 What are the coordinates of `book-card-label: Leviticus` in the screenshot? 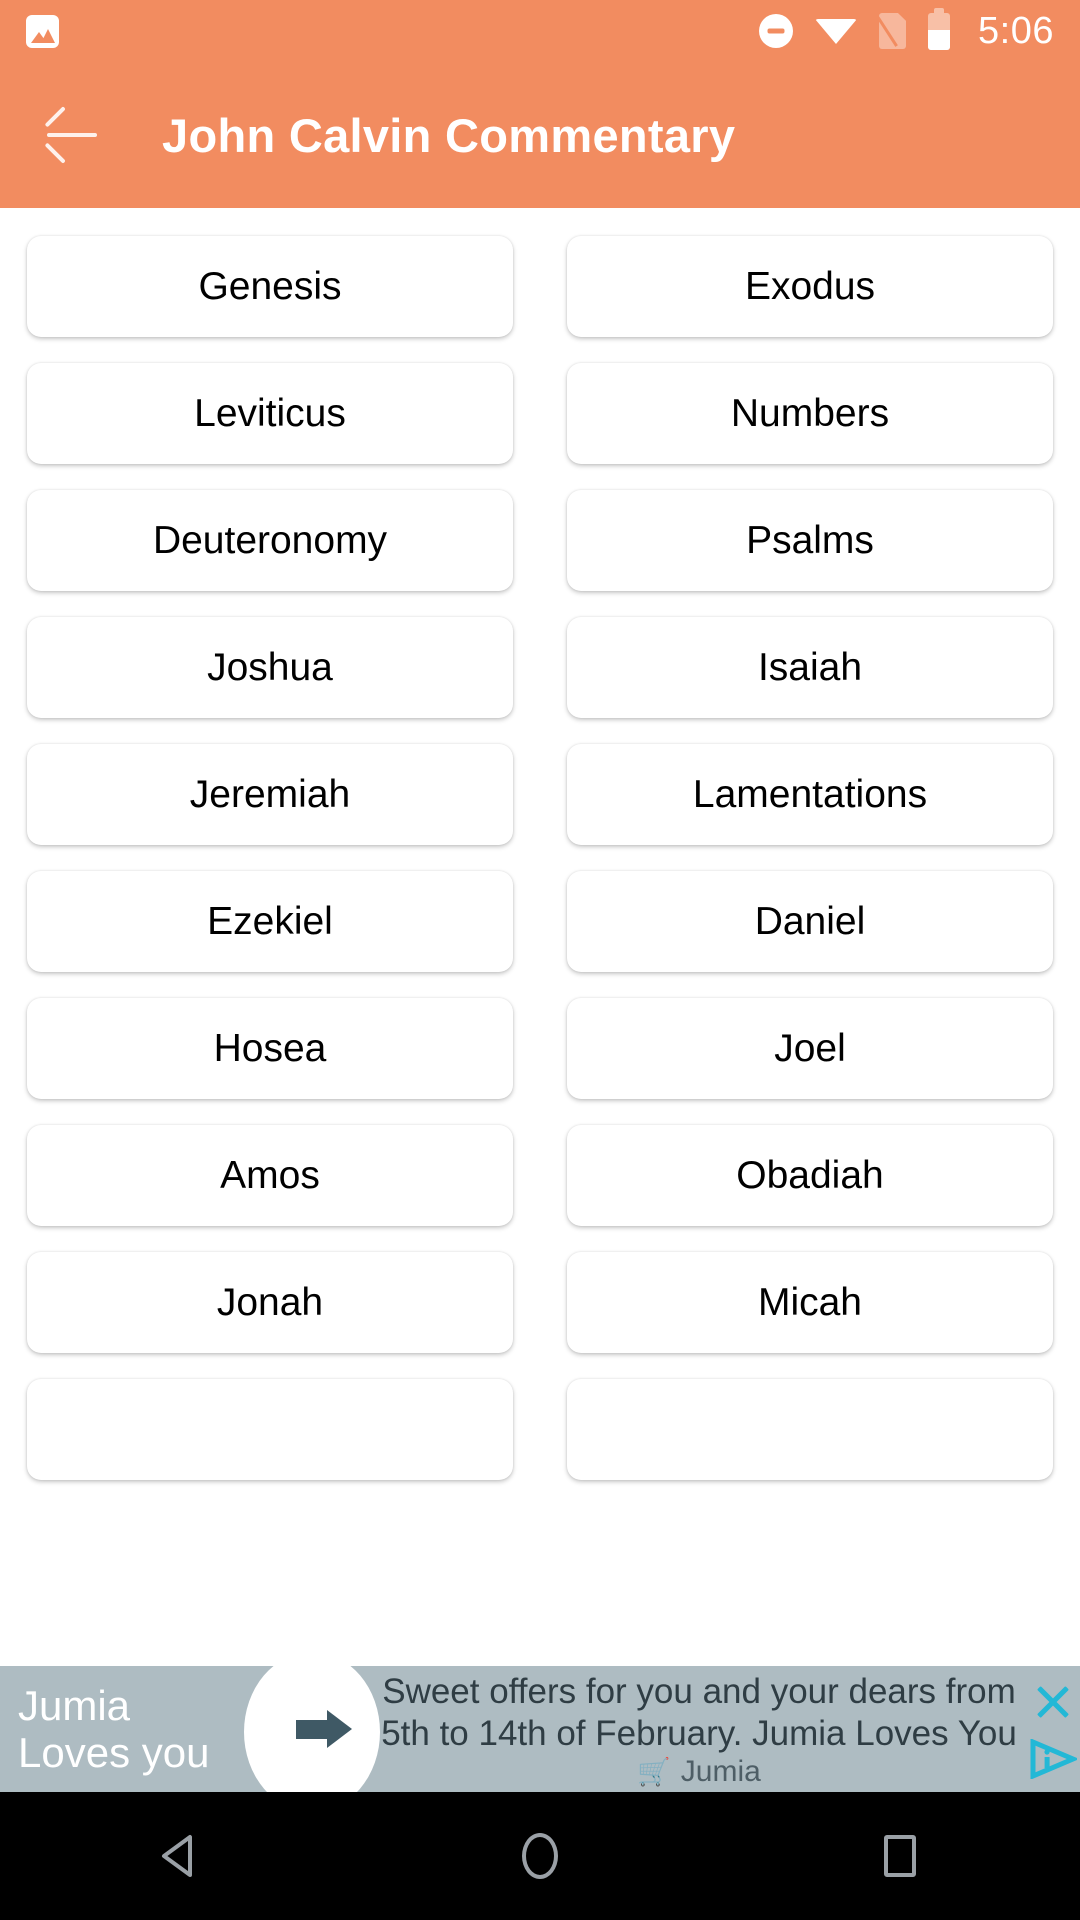 It's located at (270, 413).